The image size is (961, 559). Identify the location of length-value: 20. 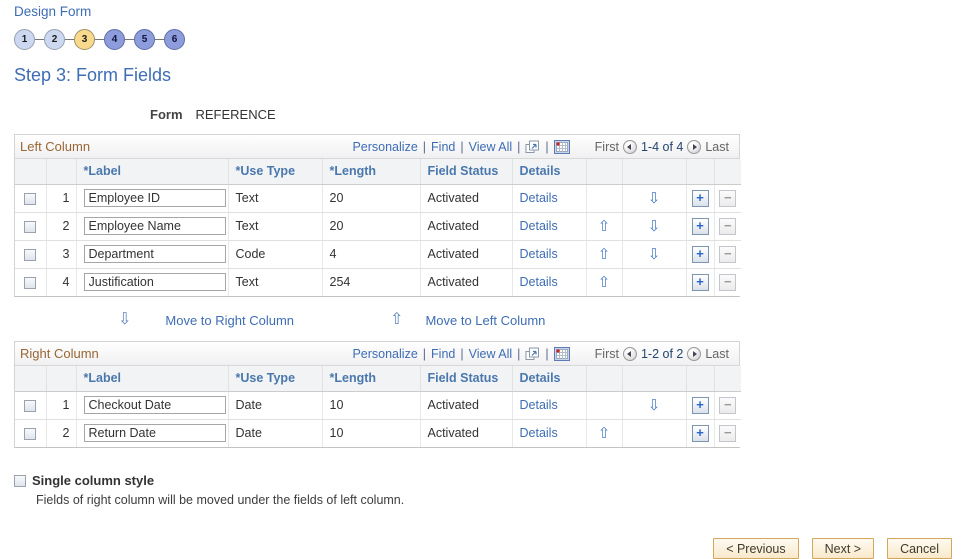
(371, 226).